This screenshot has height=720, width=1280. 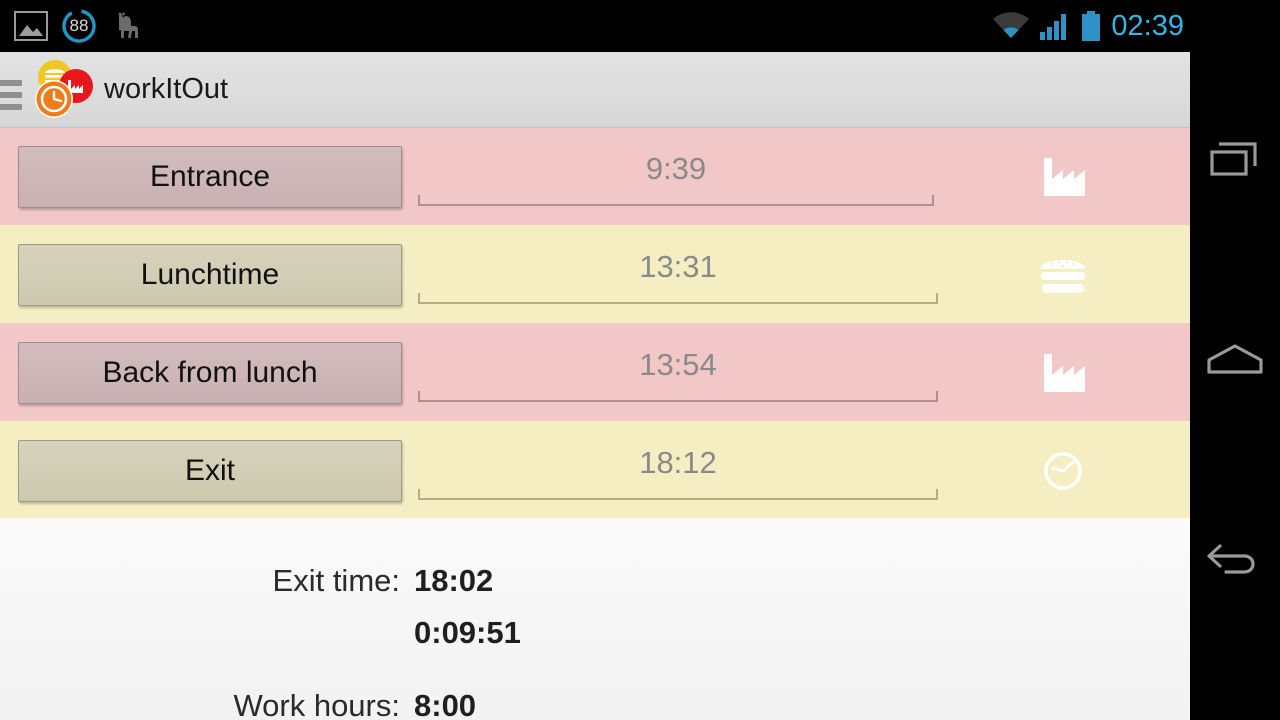 What do you see at coordinates (61, 90) in the screenshot?
I see `app-logo-icon` at bounding box center [61, 90].